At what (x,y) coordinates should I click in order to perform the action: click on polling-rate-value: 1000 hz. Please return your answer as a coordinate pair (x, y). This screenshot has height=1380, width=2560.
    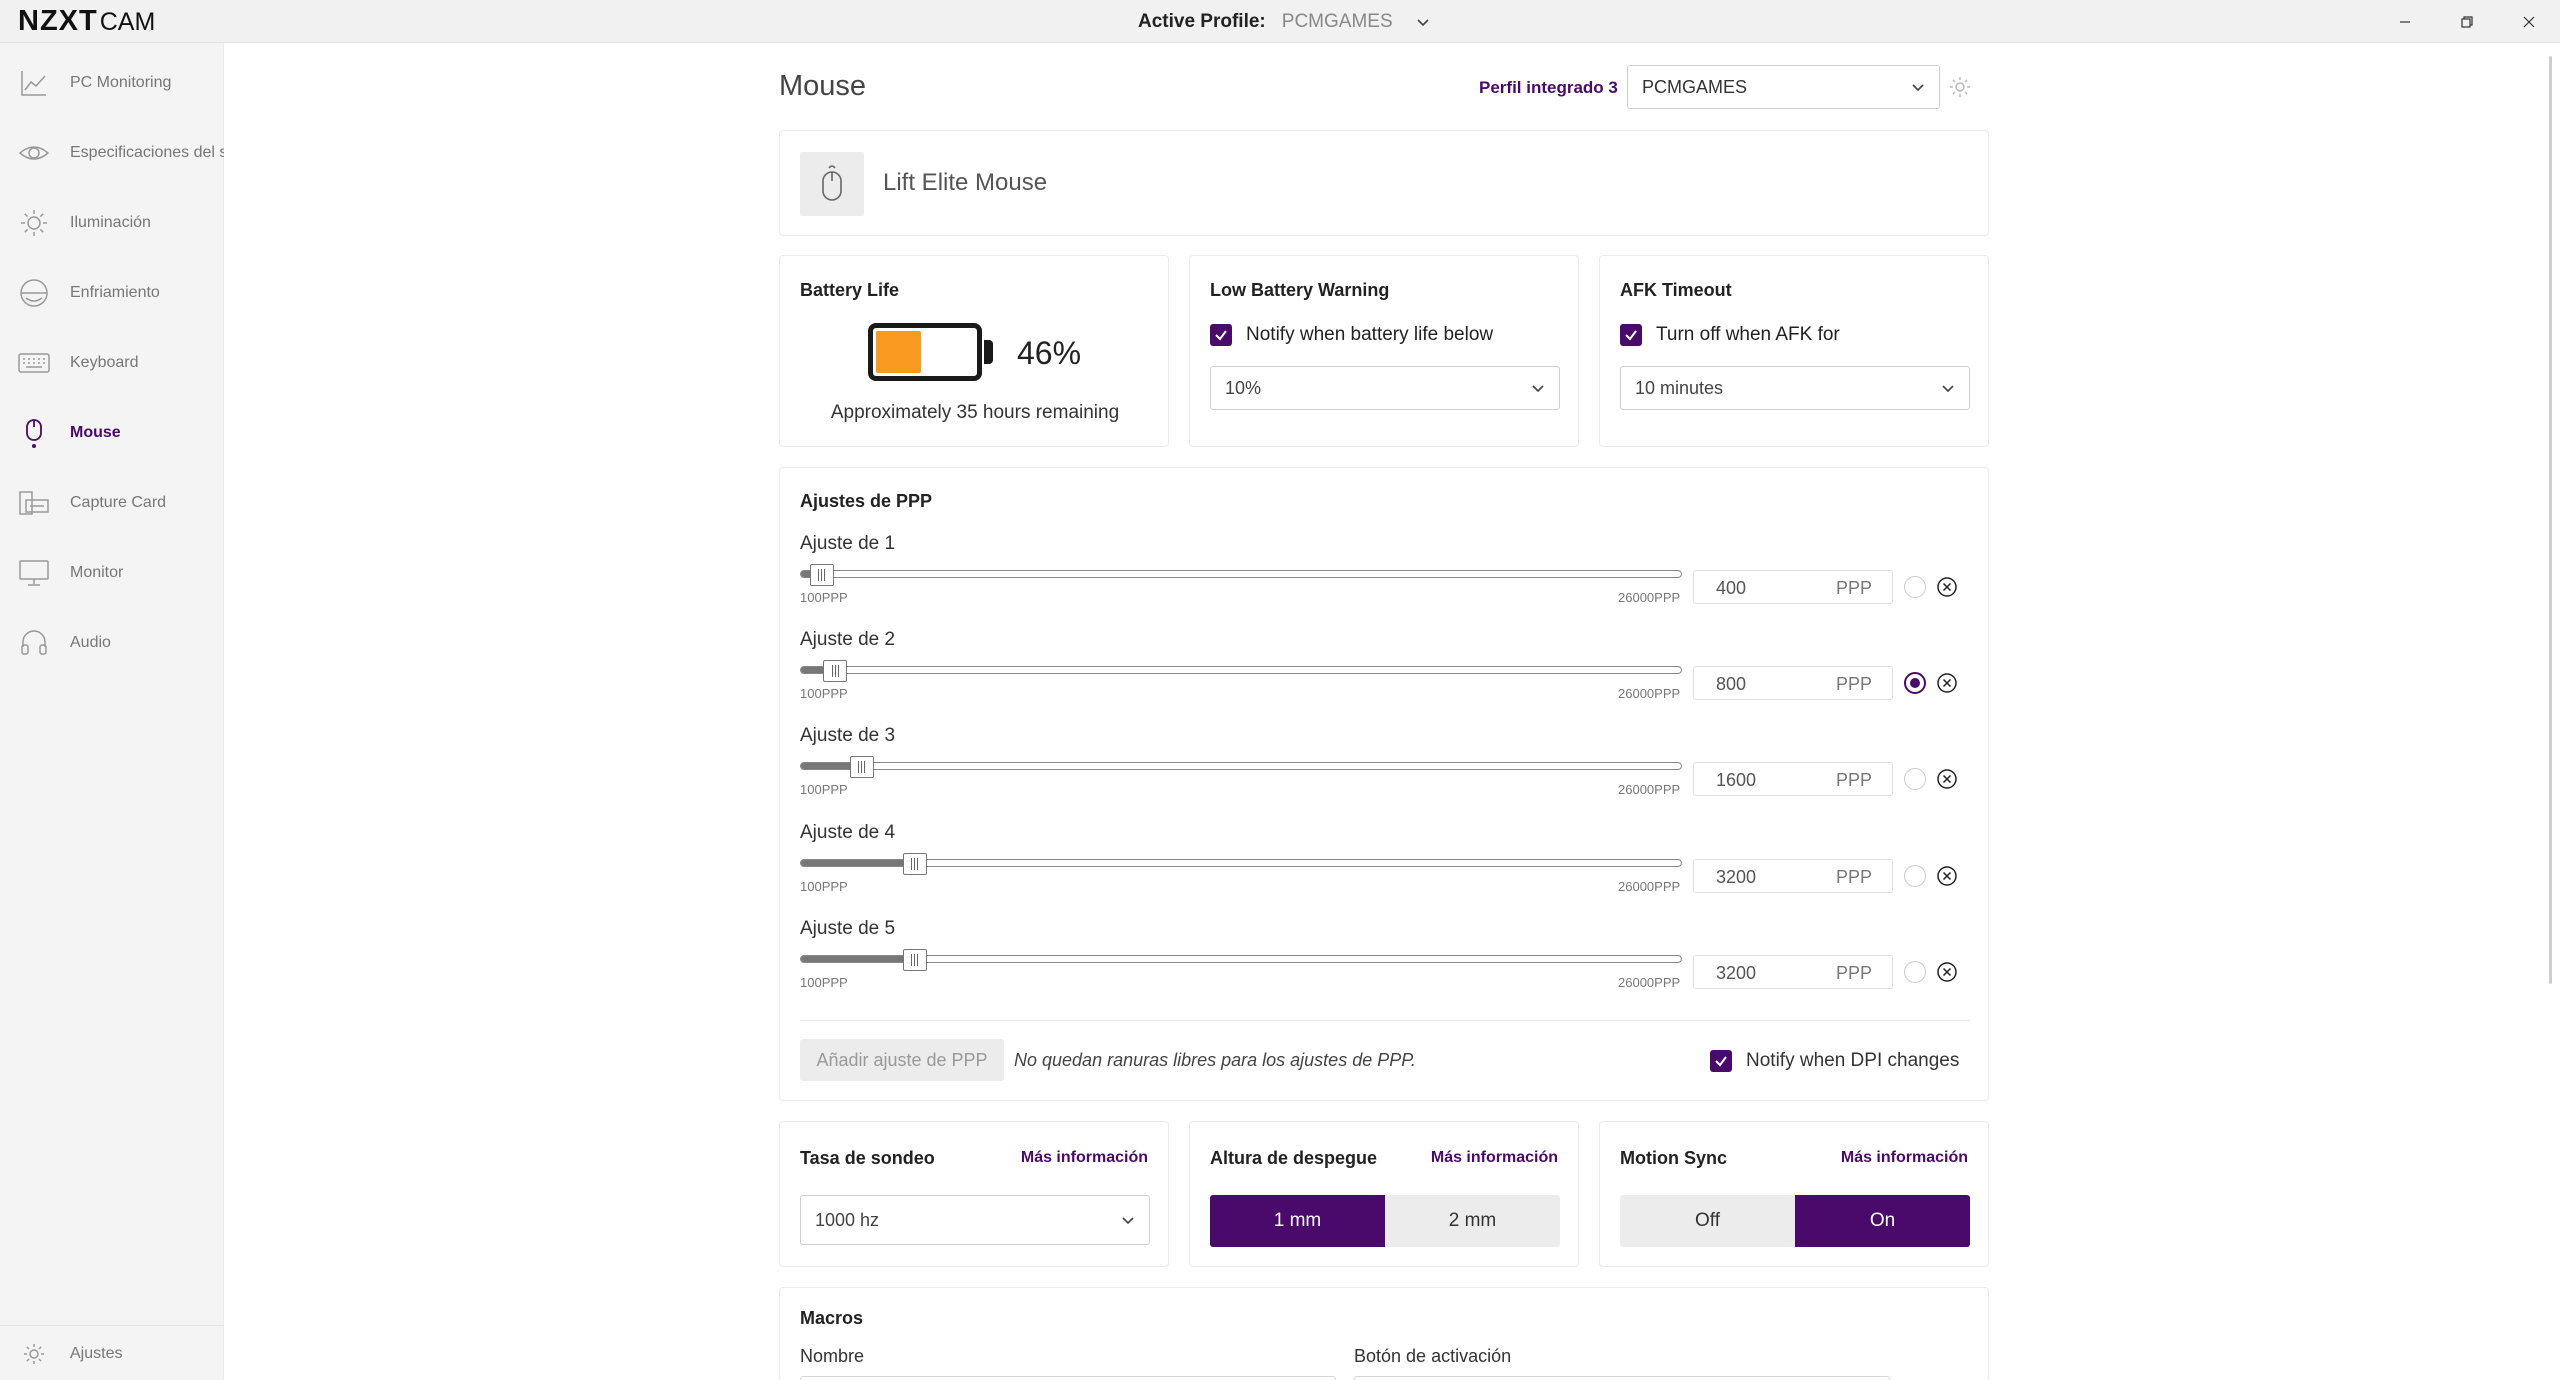
    Looking at the image, I should click on (847, 1219).